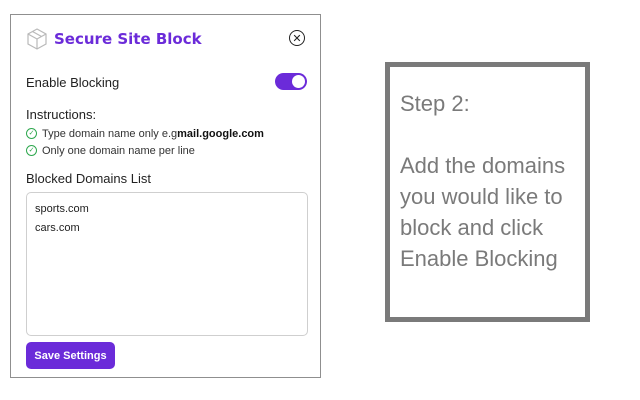 This screenshot has height=400, width=640. I want to click on save-settings-button: Save Settings, so click(70, 355).